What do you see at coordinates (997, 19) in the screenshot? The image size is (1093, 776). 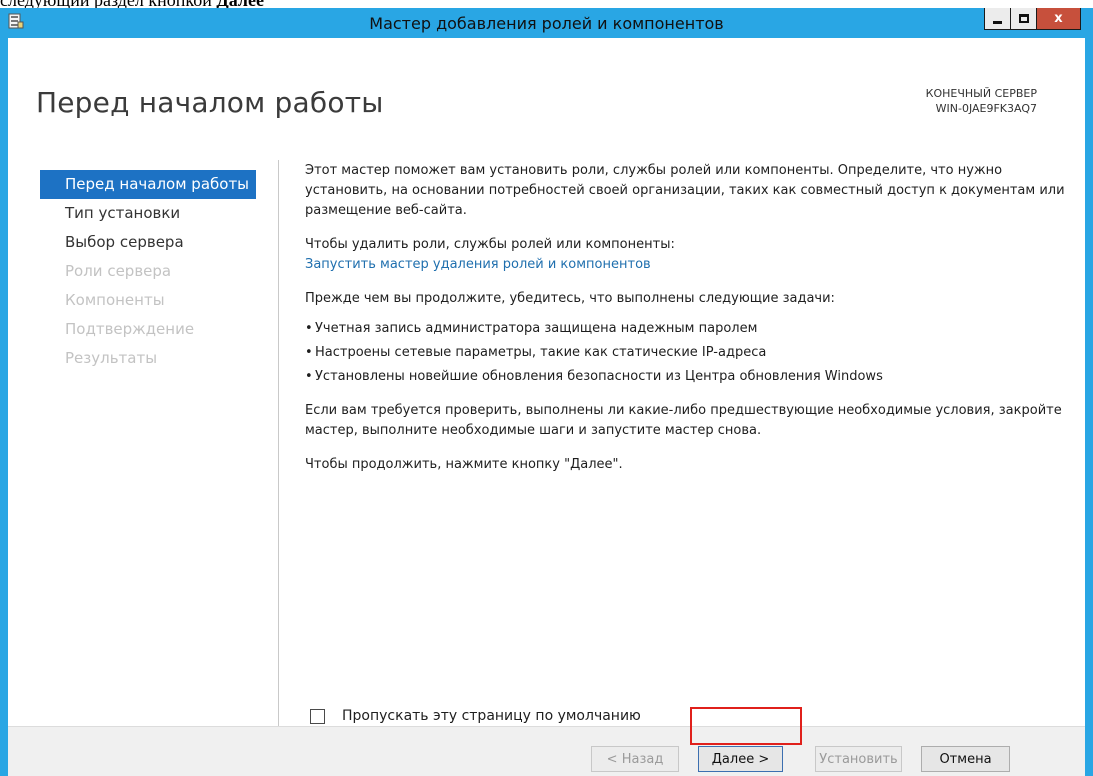 I see `minimize-button` at bounding box center [997, 19].